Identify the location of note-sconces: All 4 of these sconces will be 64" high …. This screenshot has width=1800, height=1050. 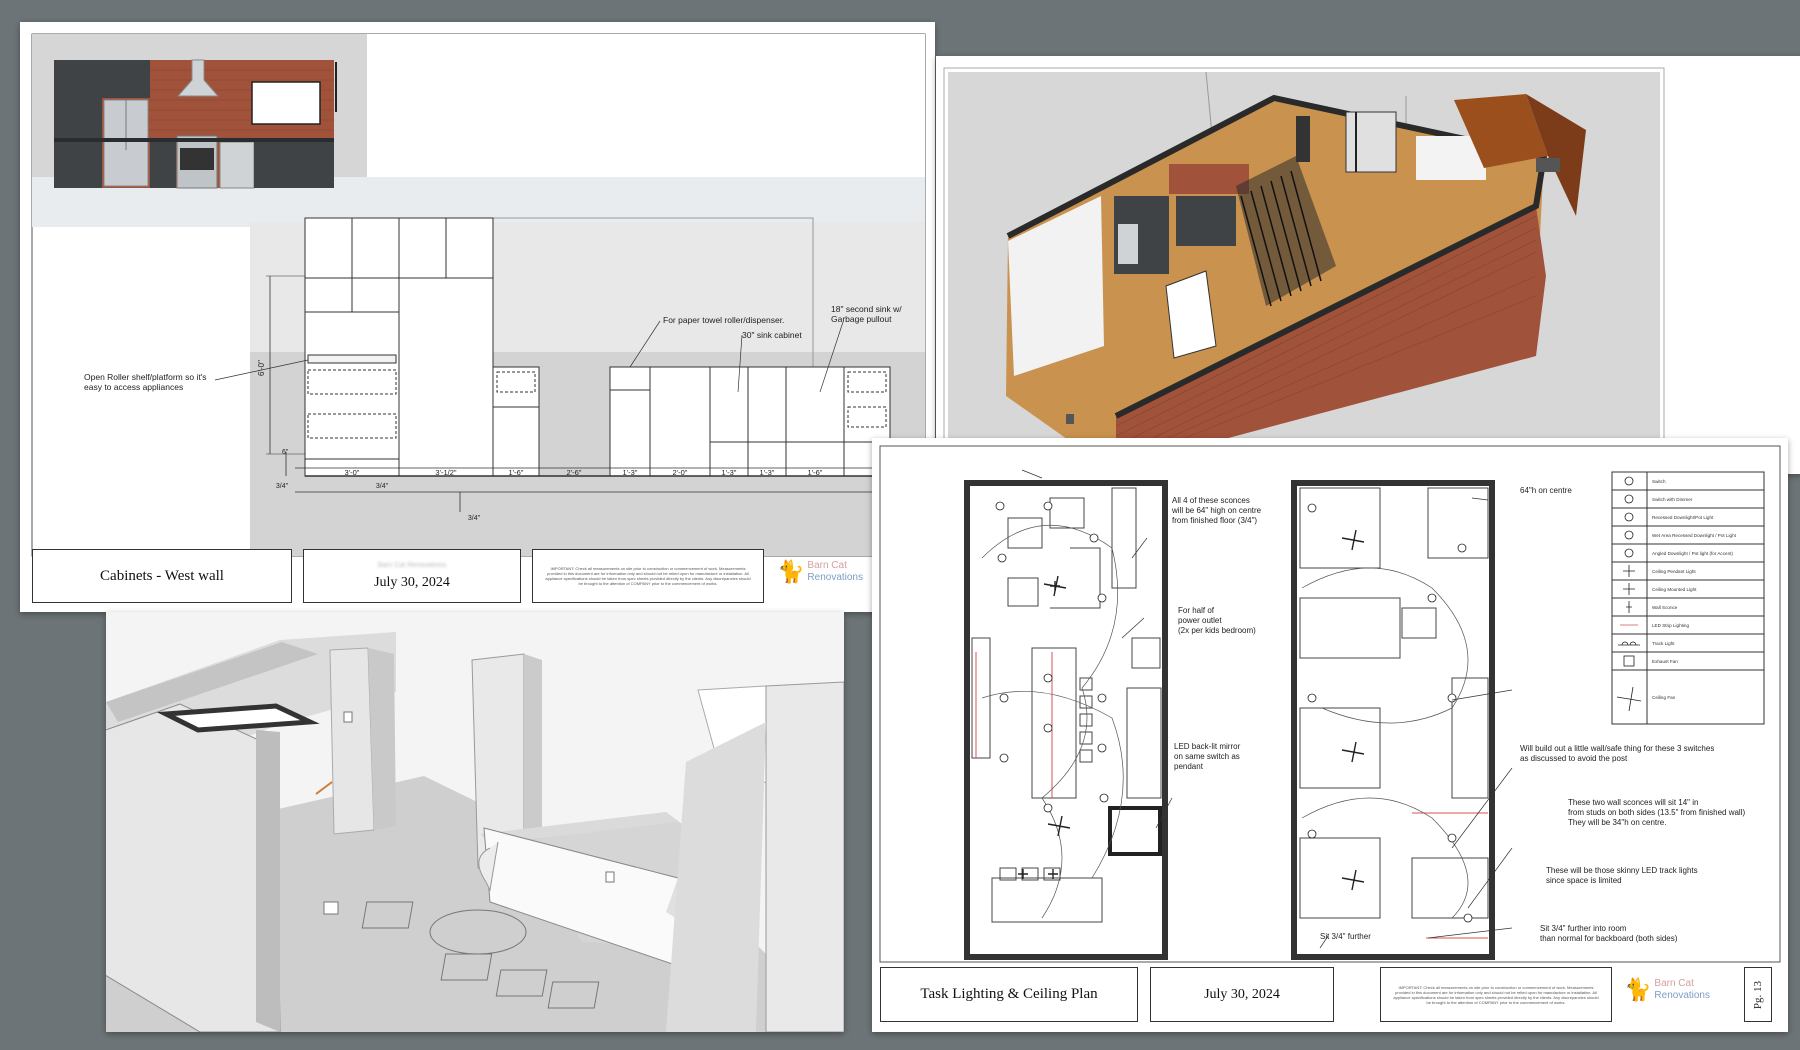
(1217, 510).